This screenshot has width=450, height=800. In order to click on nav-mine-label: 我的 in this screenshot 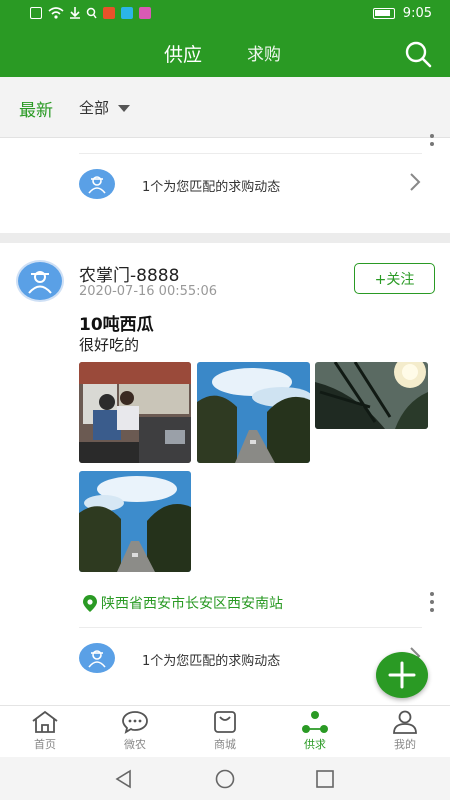, I will do `click(405, 744)`.